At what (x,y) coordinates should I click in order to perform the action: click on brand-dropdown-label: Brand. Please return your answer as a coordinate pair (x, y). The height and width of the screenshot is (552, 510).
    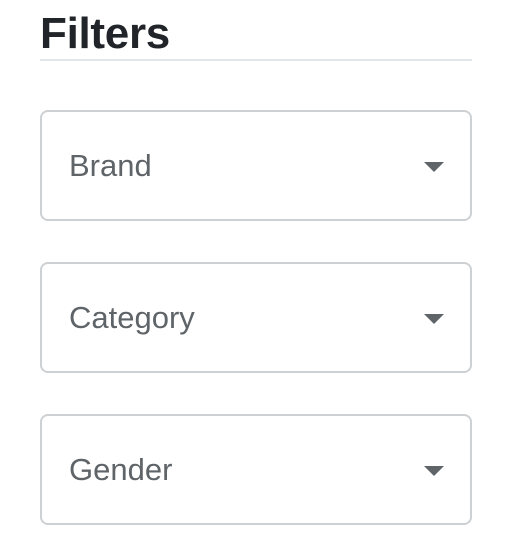
    Looking at the image, I should click on (110, 165).